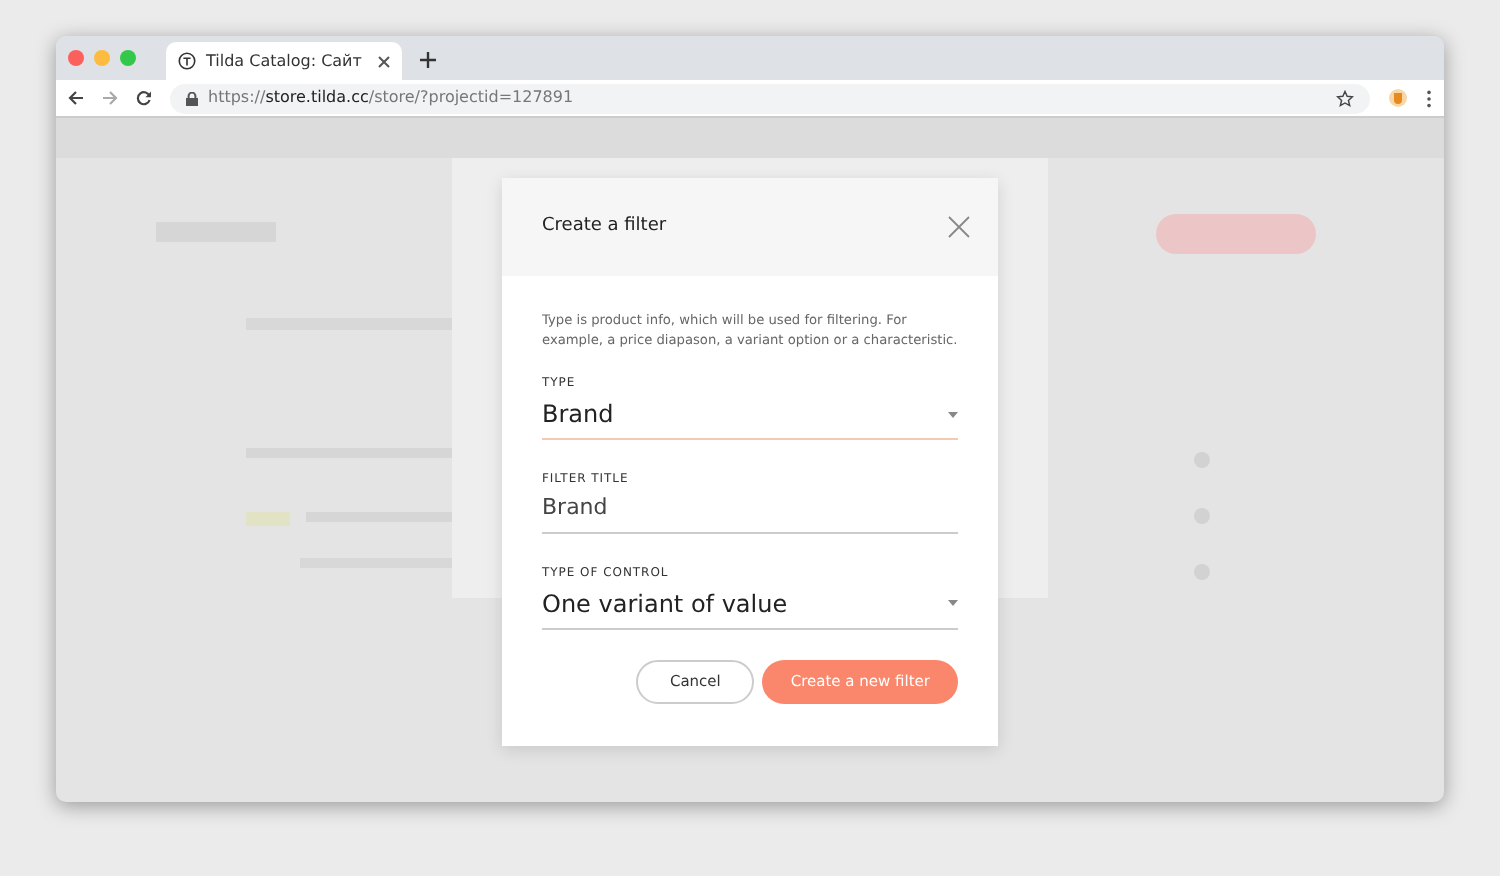 The image size is (1500, 876). Describe the element at coordinates (76, 98) in the screenshot. I see `back-icon` at that location.